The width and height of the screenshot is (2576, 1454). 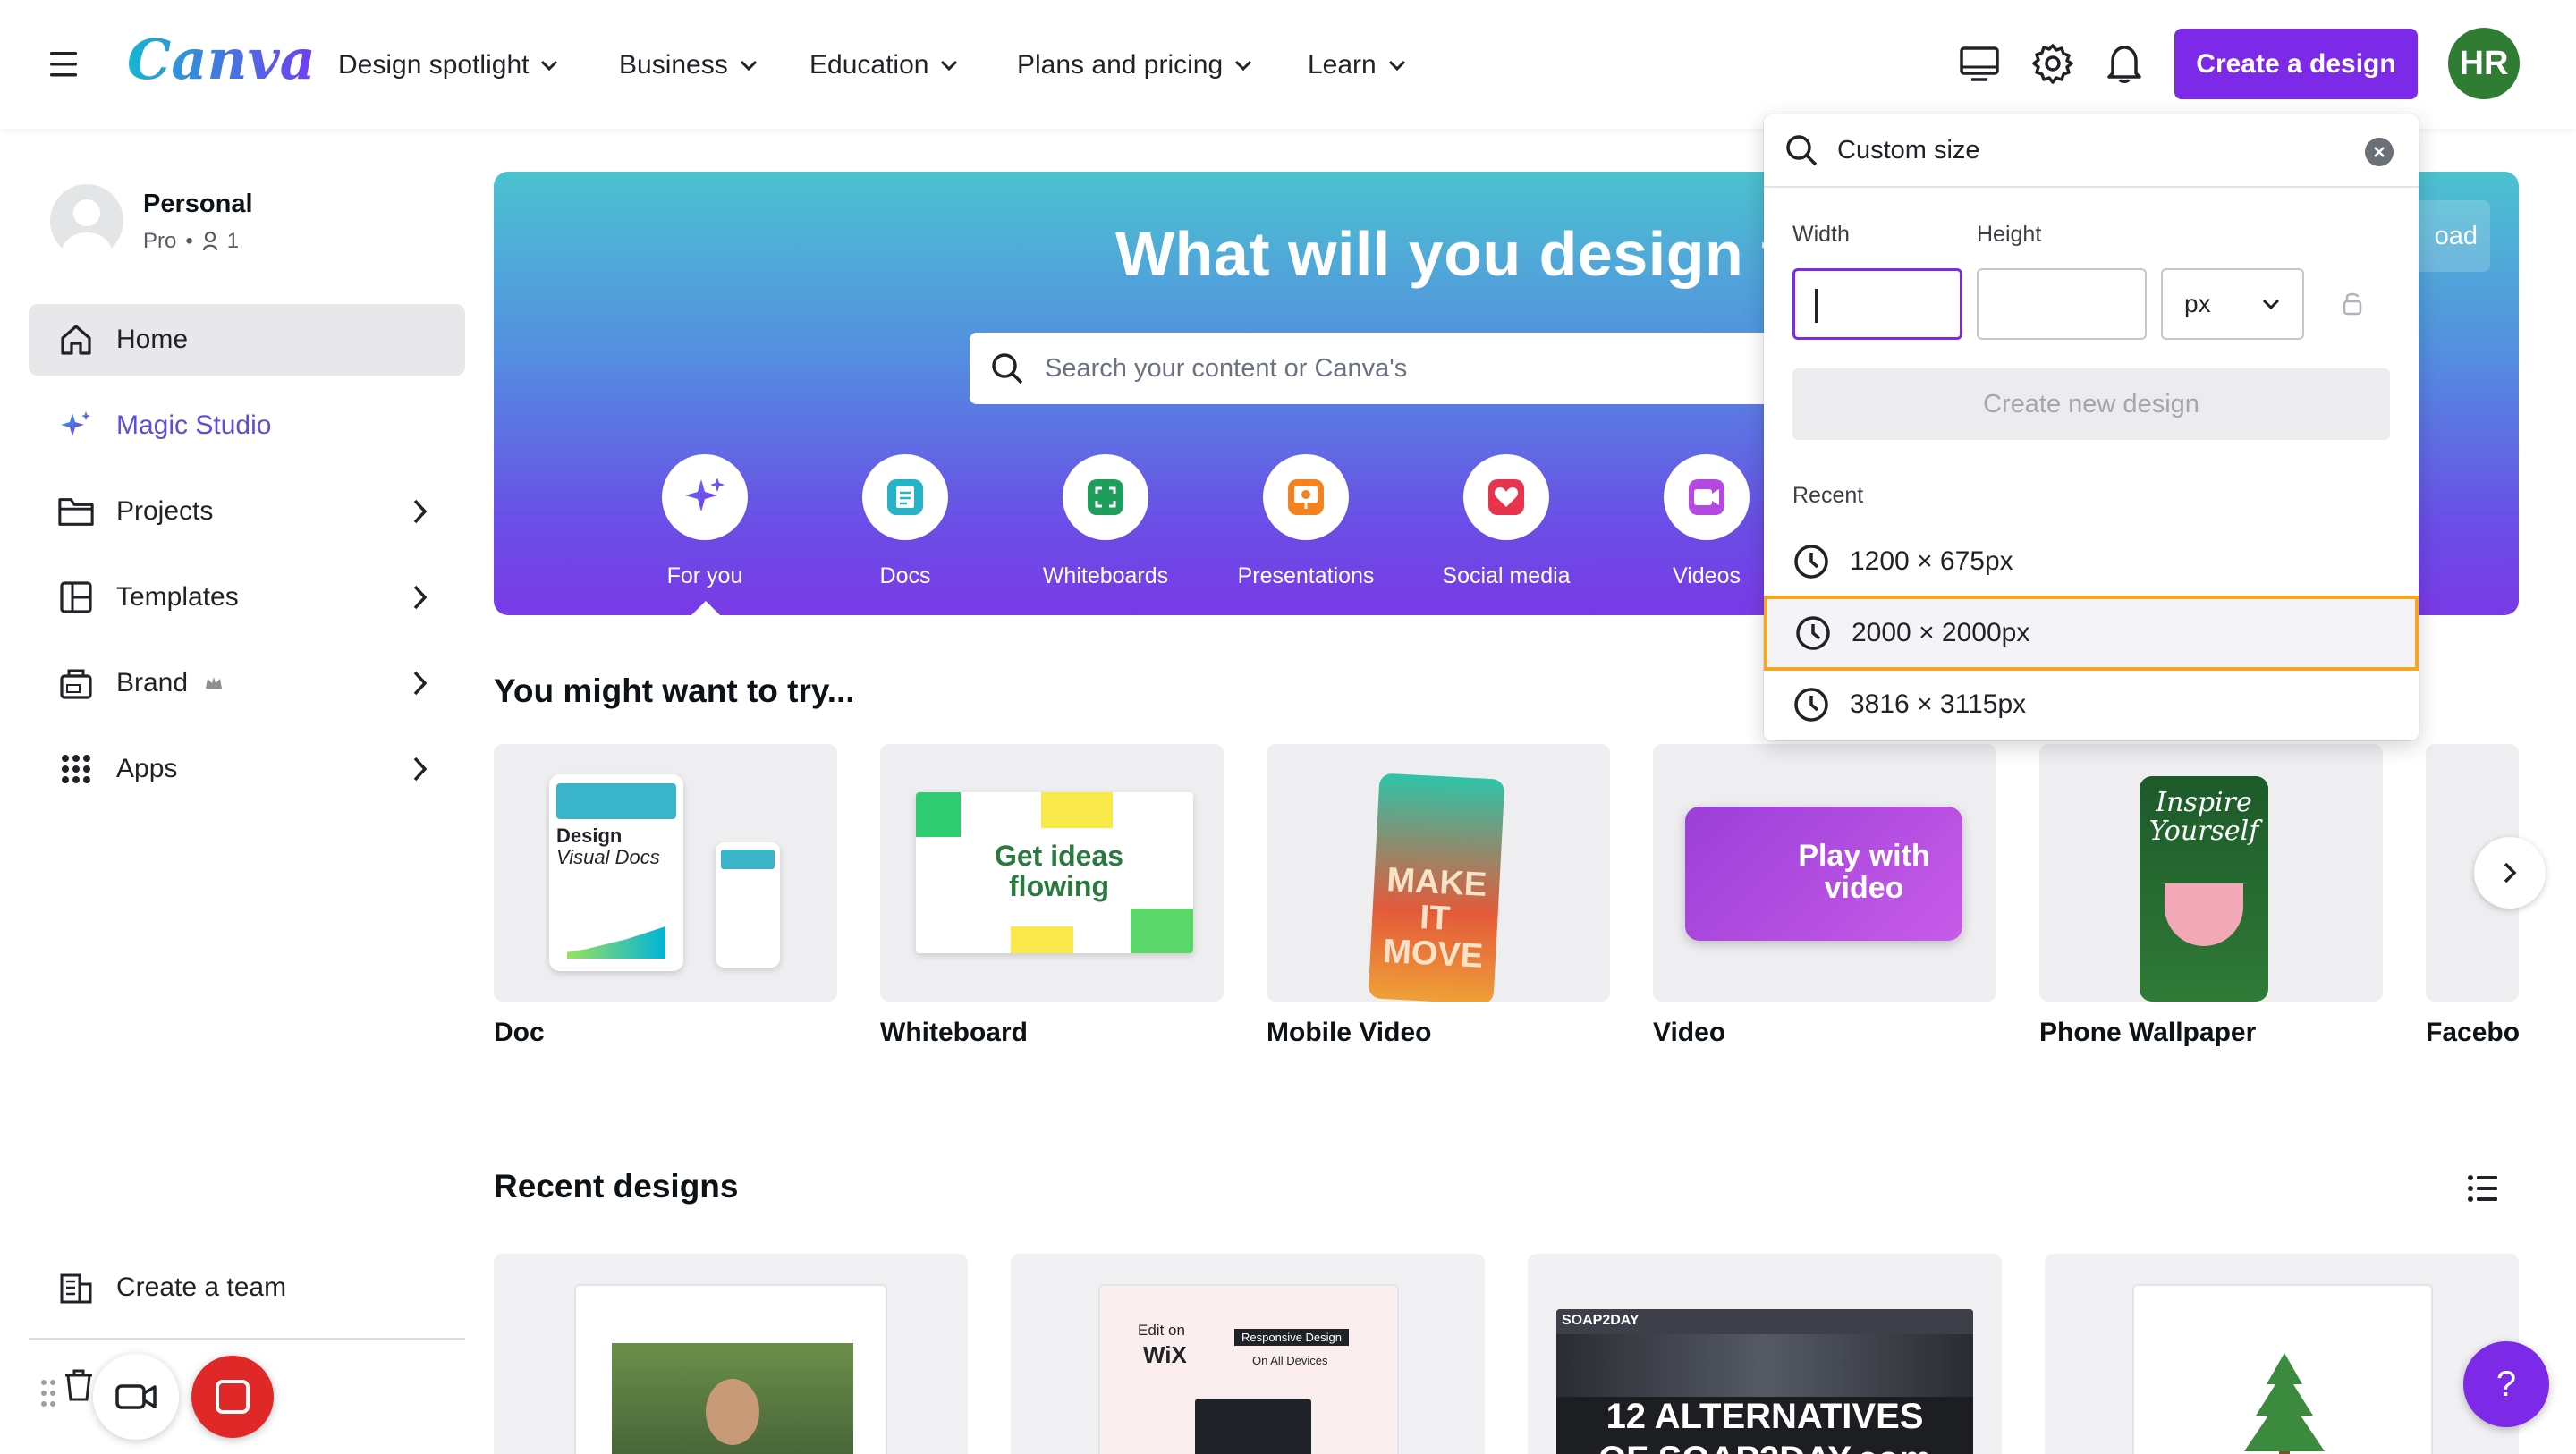 I want to click on sidebar-item-magic-studio: Magic Studio, so click(x=247, y=425).